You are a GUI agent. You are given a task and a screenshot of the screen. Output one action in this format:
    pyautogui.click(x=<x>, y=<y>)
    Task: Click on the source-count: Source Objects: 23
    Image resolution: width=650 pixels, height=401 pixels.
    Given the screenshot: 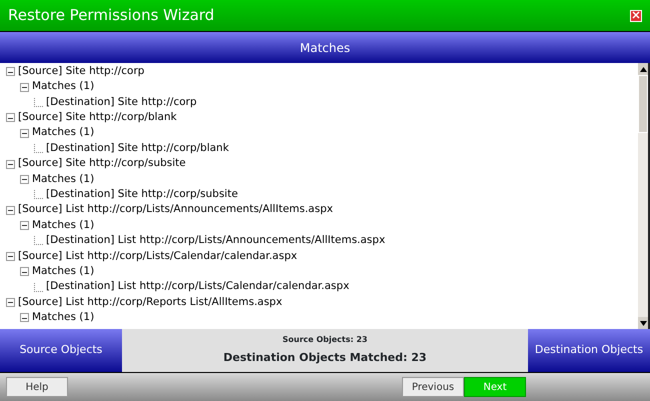 What is the action you would take?
    pyautogui.click(x=325, y=340)
    